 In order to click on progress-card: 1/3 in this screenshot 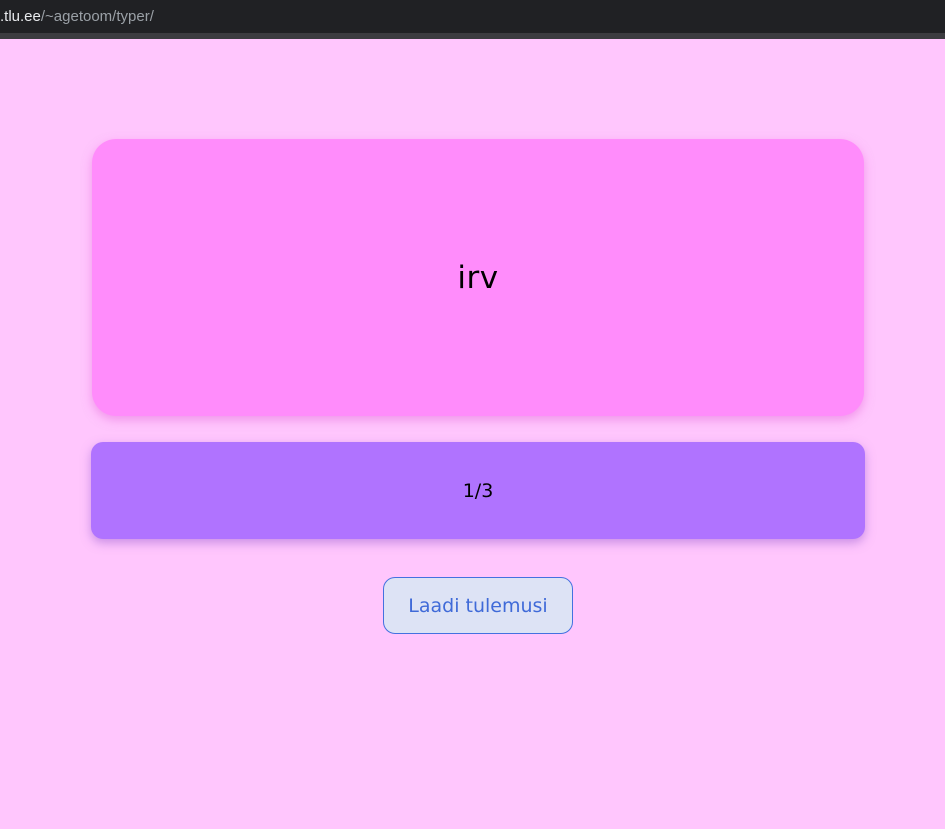, I will do `click(478, 490)`.